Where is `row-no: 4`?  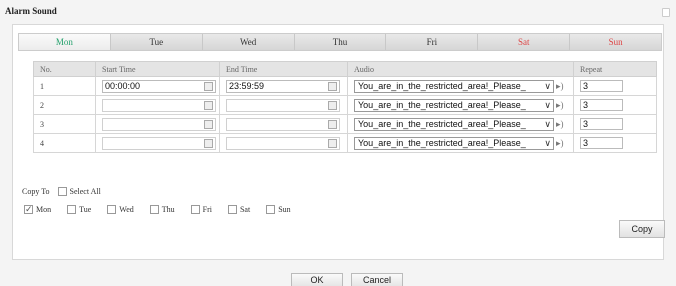
row-no: 4 is located at coordinates (64, 143).